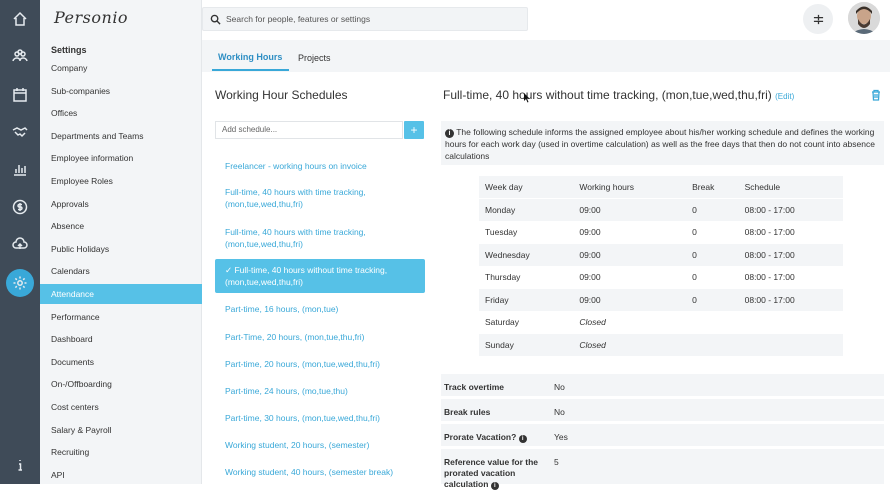 The height and width of the screenshot is (490, 890). What do you see at coordinates (91, 17) in the screenshot?
I see `personio-logo: Personio` at bounding box center [91, 17].